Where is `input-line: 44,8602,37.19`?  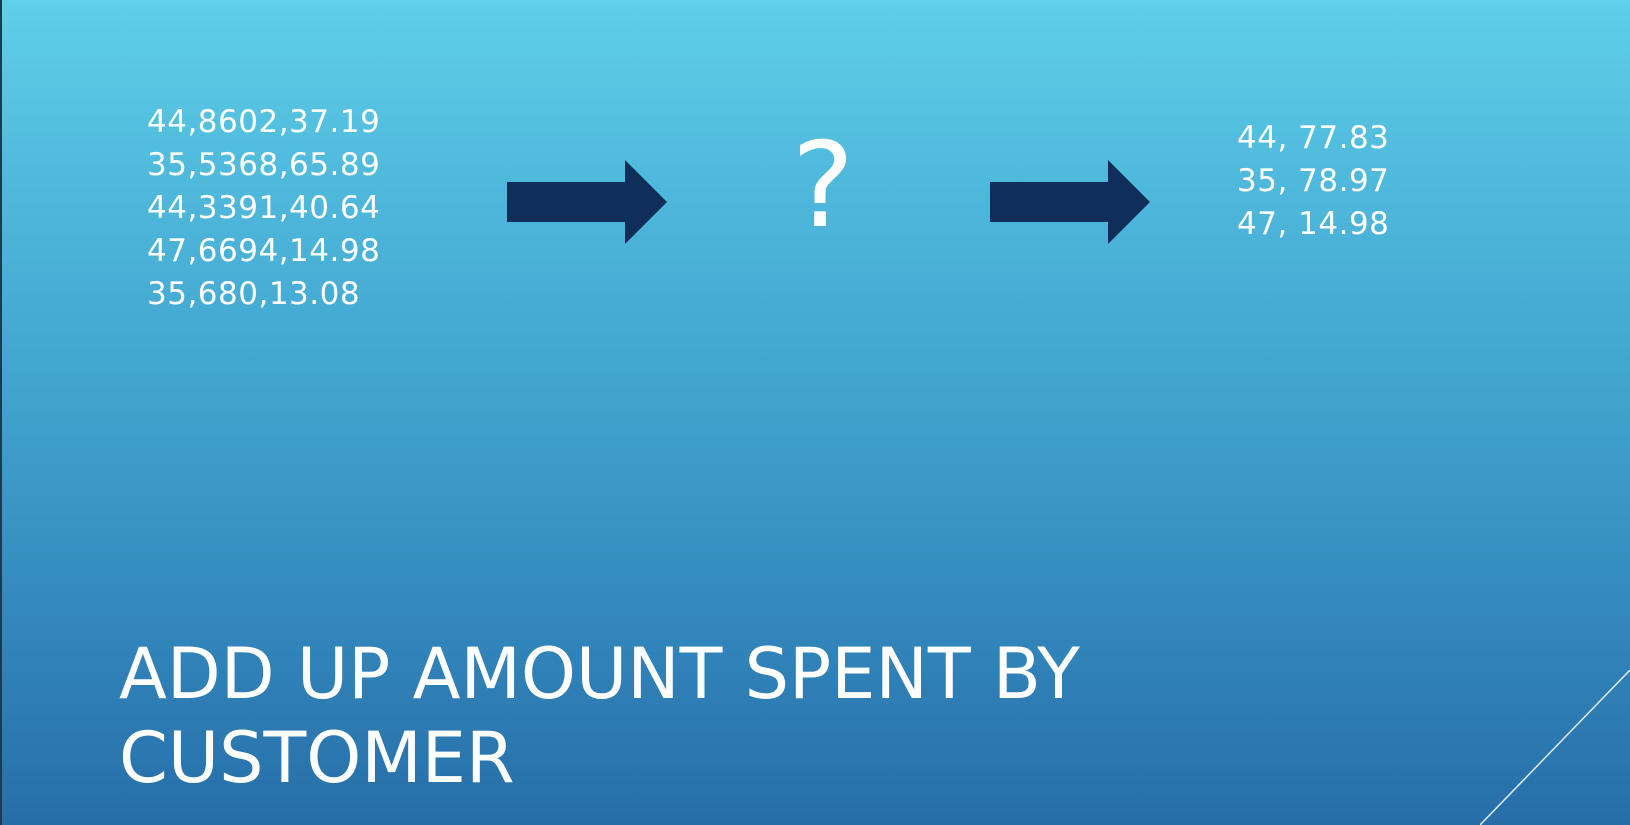
input-line: 44,8602,37.19 is located at coordinates (264, 122).